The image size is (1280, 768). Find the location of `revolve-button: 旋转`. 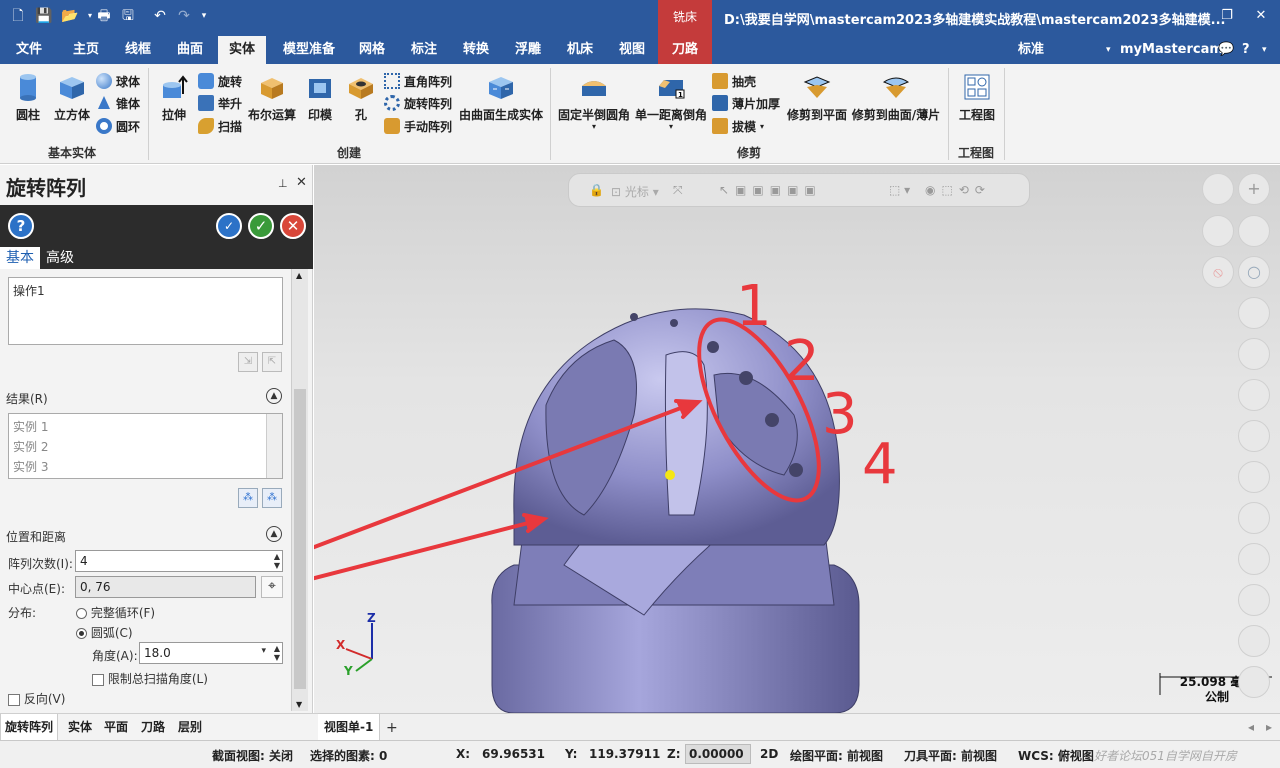

revolve-button: 旋转 is located at coordinates (220, 81).